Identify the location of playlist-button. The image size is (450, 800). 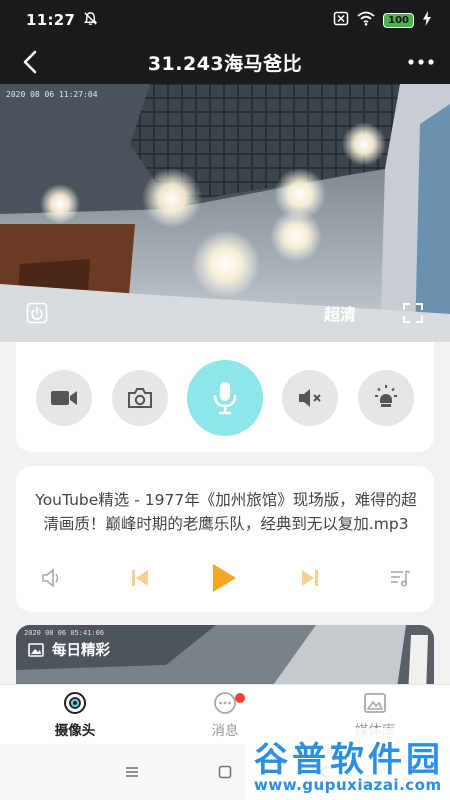
(400, 578).